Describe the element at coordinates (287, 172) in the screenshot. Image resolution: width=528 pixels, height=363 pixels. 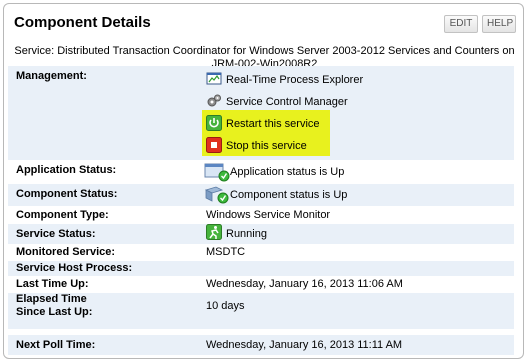
I see `application-status-text: Application status is Up` at that location.